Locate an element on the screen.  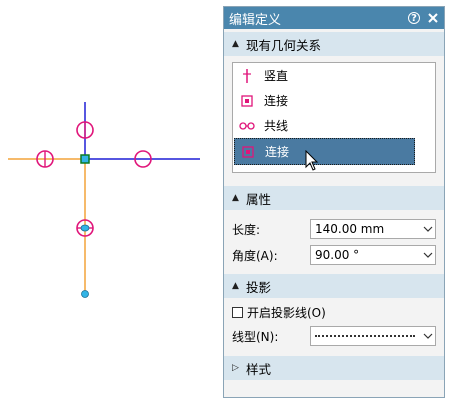
panel-titlebar: 编辑定义 ? is located at coordinates (334, 18).